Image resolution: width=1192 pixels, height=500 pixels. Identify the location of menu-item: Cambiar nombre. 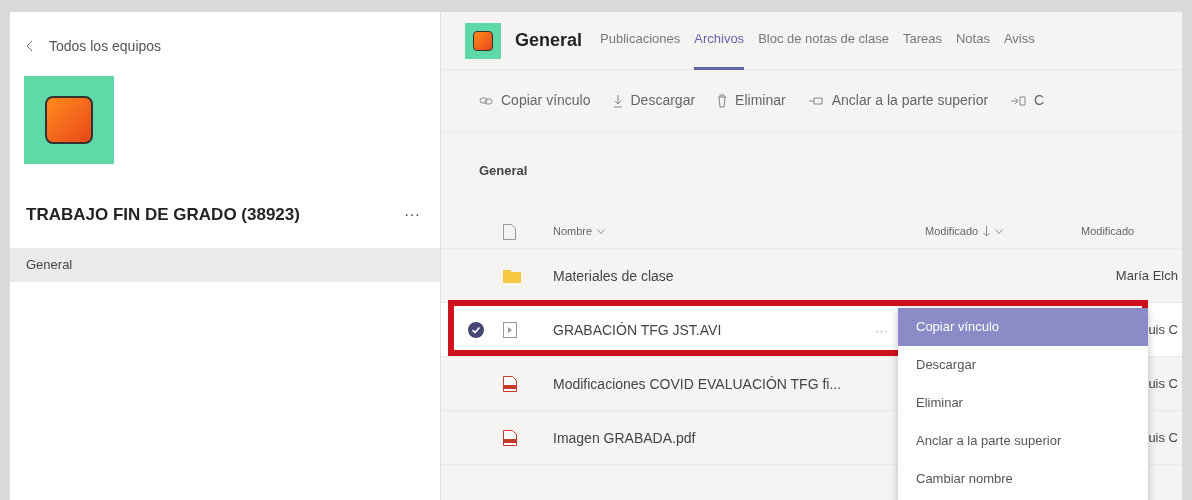
(1023, 479).